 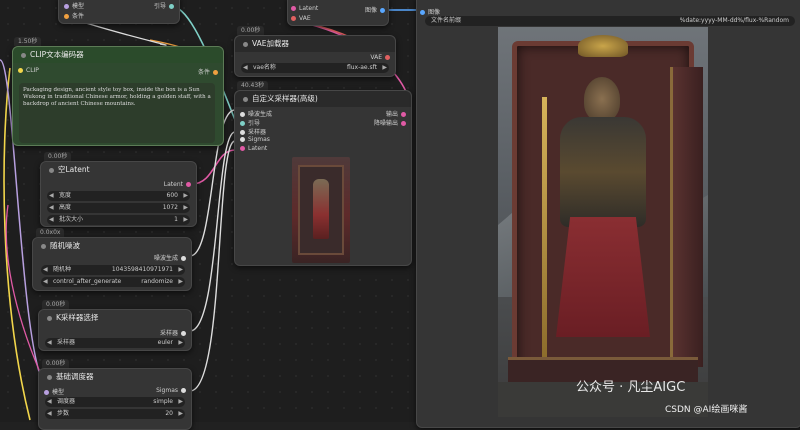 What do you see at coordinates (403, 123) in the screenshot?
I see `denoised-output-pin` at bounding box center [403, 123].